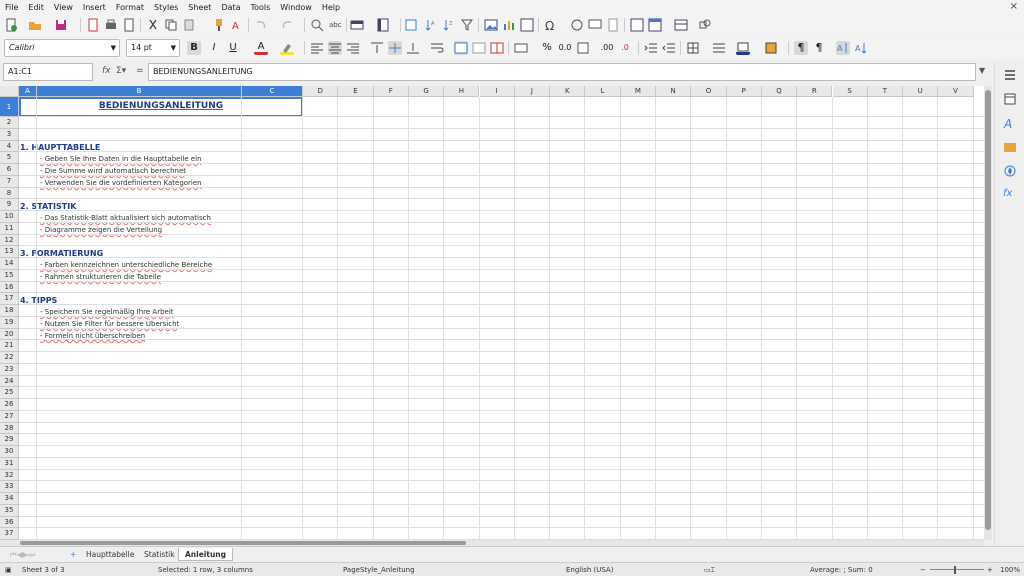 The image size is (1024, 576). I want to click on formula-icon: =, so click(140, 71).